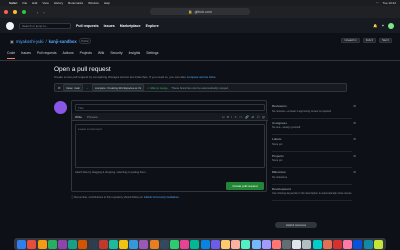 This screenshot has width=400, height=250. What do you see at coordinates (236, 117) in the screenshot?
I see `quote-icon: ≡` at bounding box center [236, 117].